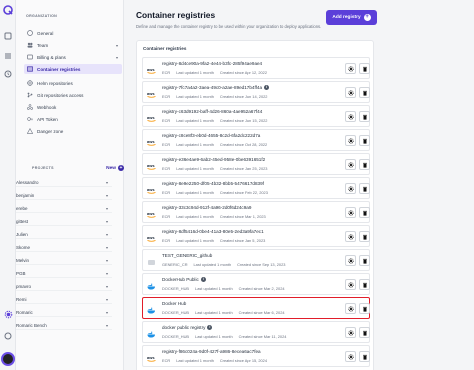 The image size is (474, 370). I want to click on help-icon, so click(8, 336).